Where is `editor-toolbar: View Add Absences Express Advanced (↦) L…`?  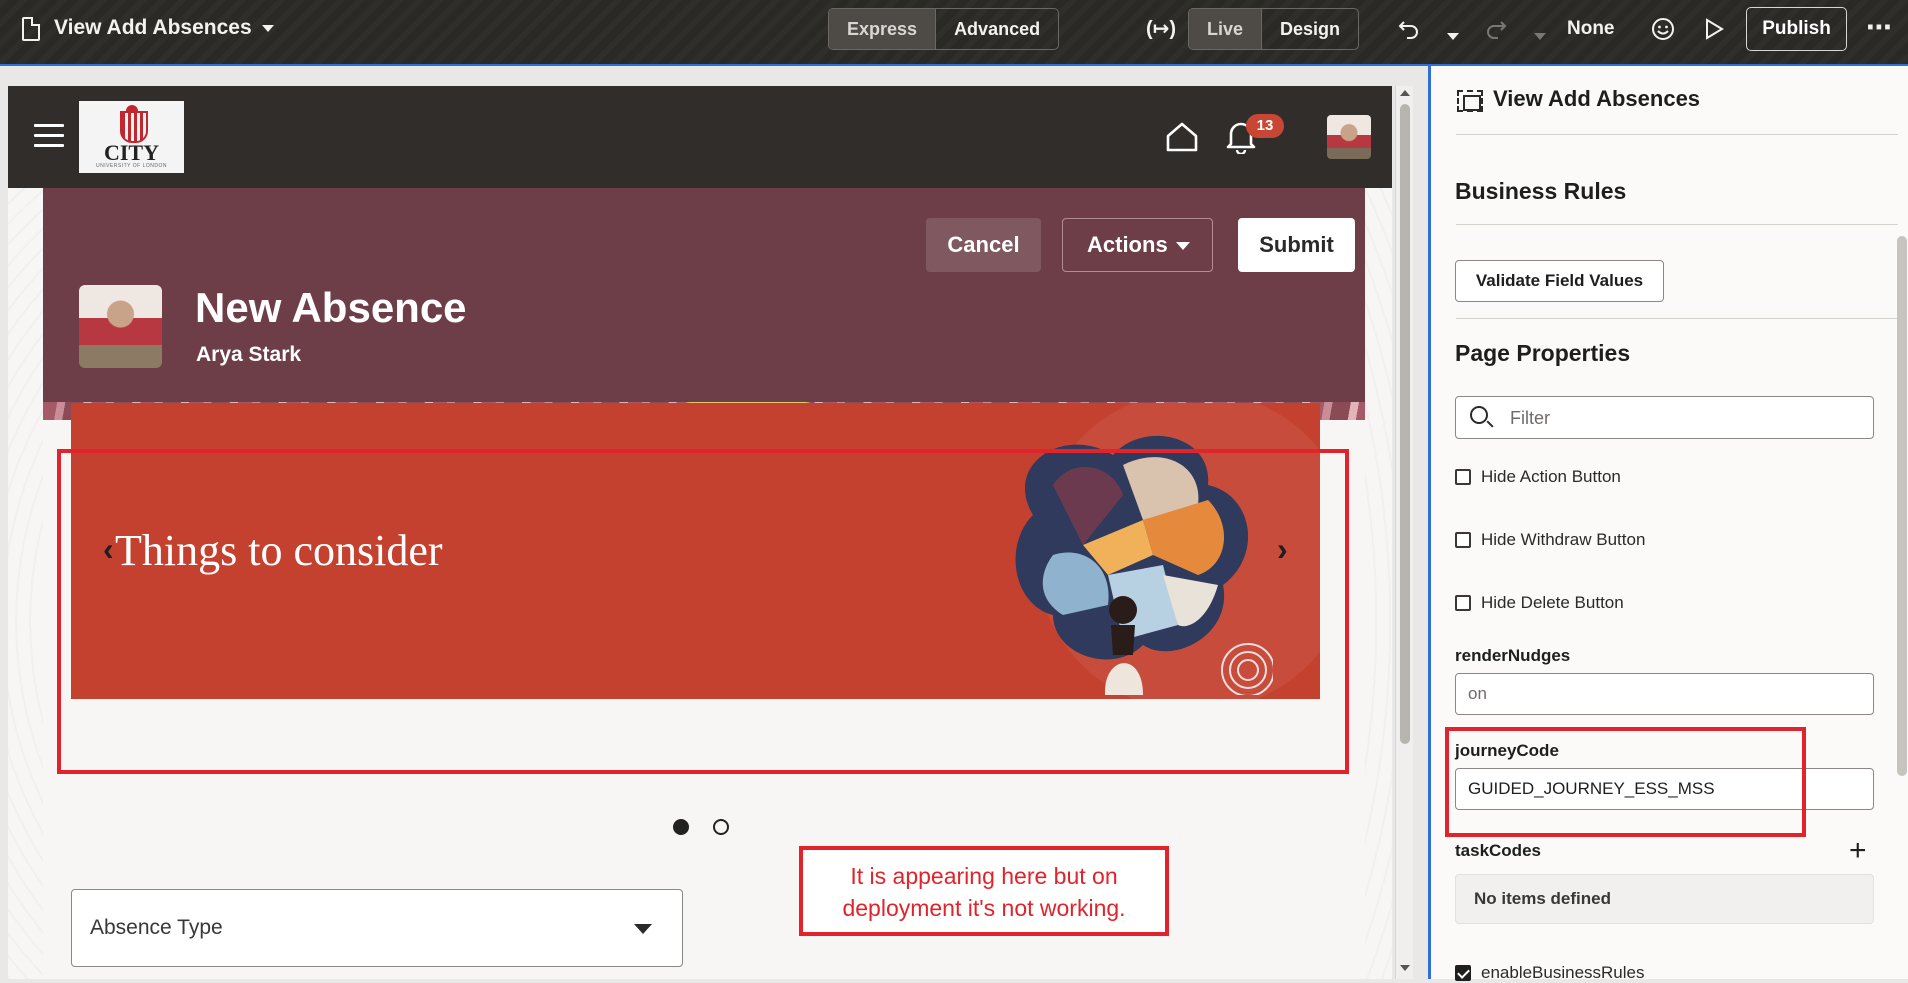
editor-toolbar: View Add Absences Express Advanced (↦) L… is located at coordinates (954, 33).